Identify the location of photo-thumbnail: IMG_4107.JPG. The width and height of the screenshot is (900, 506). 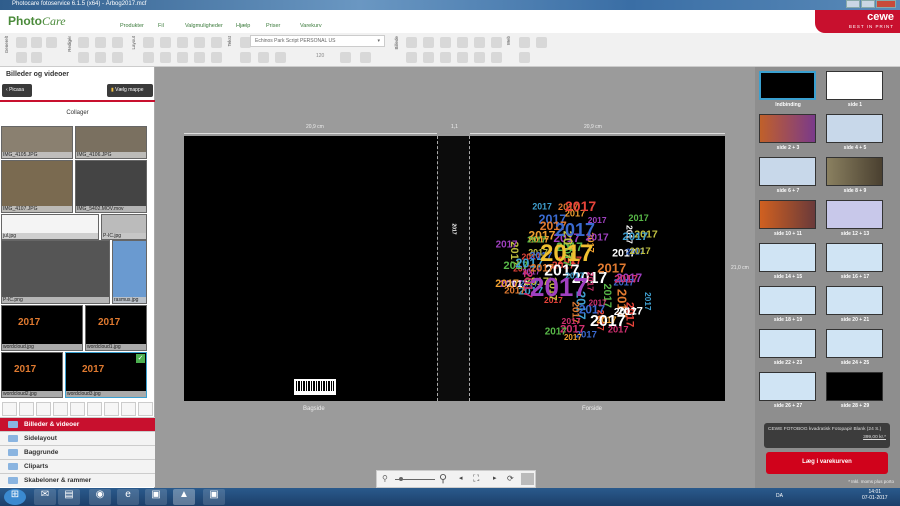
(37, 186).